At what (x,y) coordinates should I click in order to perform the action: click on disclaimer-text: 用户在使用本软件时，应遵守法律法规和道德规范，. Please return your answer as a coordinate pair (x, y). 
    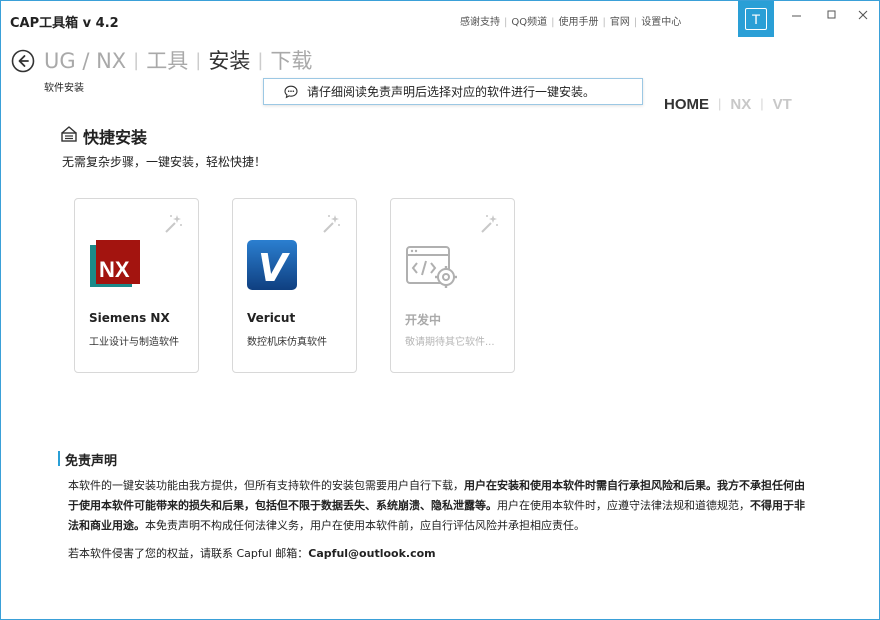
    Looking at the image, I should click on (623, 505).